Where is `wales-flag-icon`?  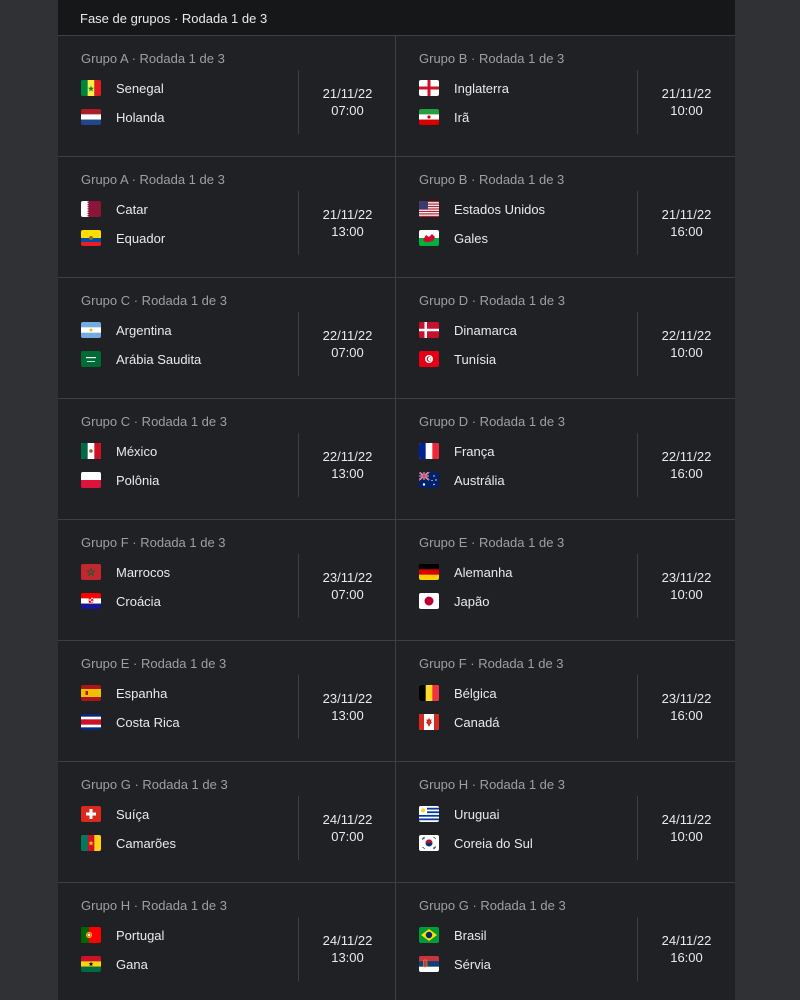 wales-flag-icon is located at coordinates (429, 238).